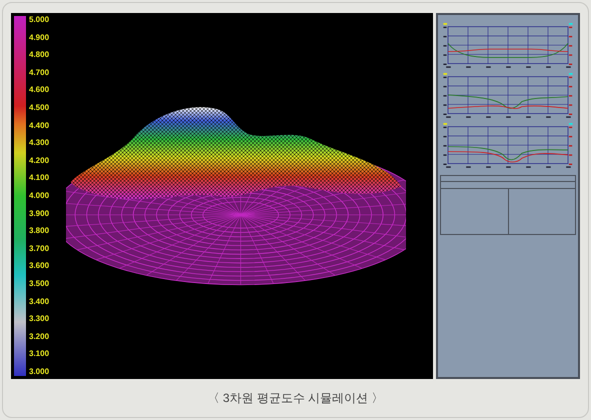 This screenshot has width=591, height=420. Describe the element at coordinates (39, 336) in the screenshot. I see `scale-label: 3.200` at that location.